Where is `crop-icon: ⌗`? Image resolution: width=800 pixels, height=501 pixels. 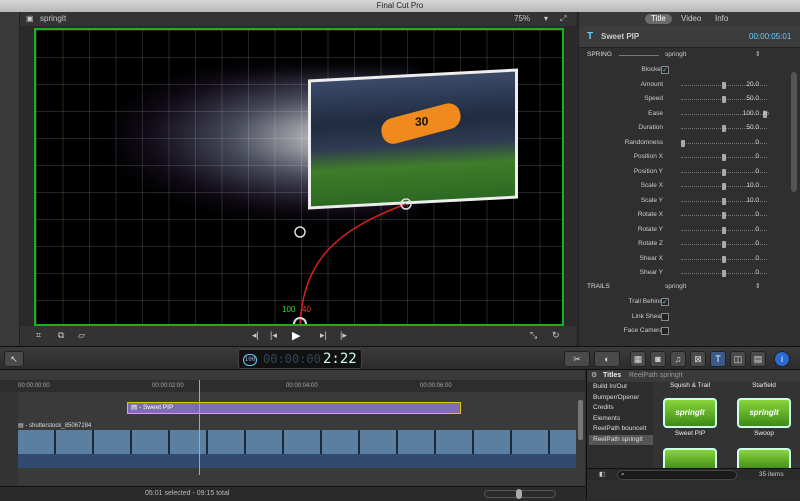 crop-icon: ⌗ is located at coordinates (38, 335).